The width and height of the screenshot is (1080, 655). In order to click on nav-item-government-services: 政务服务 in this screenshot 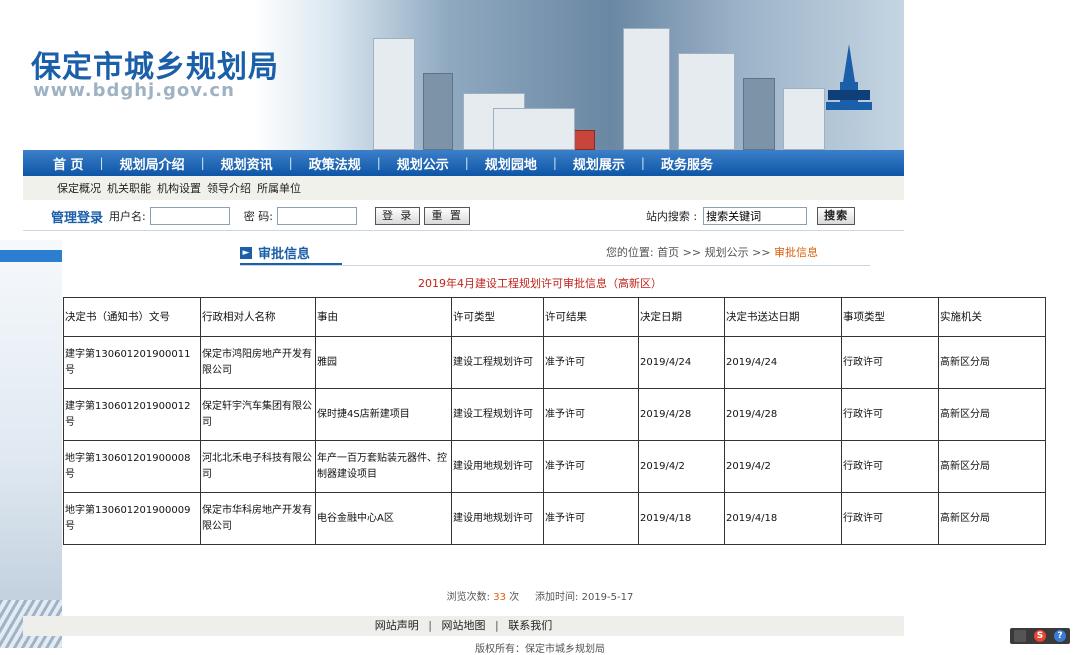, I will do `click(687, 163)`.